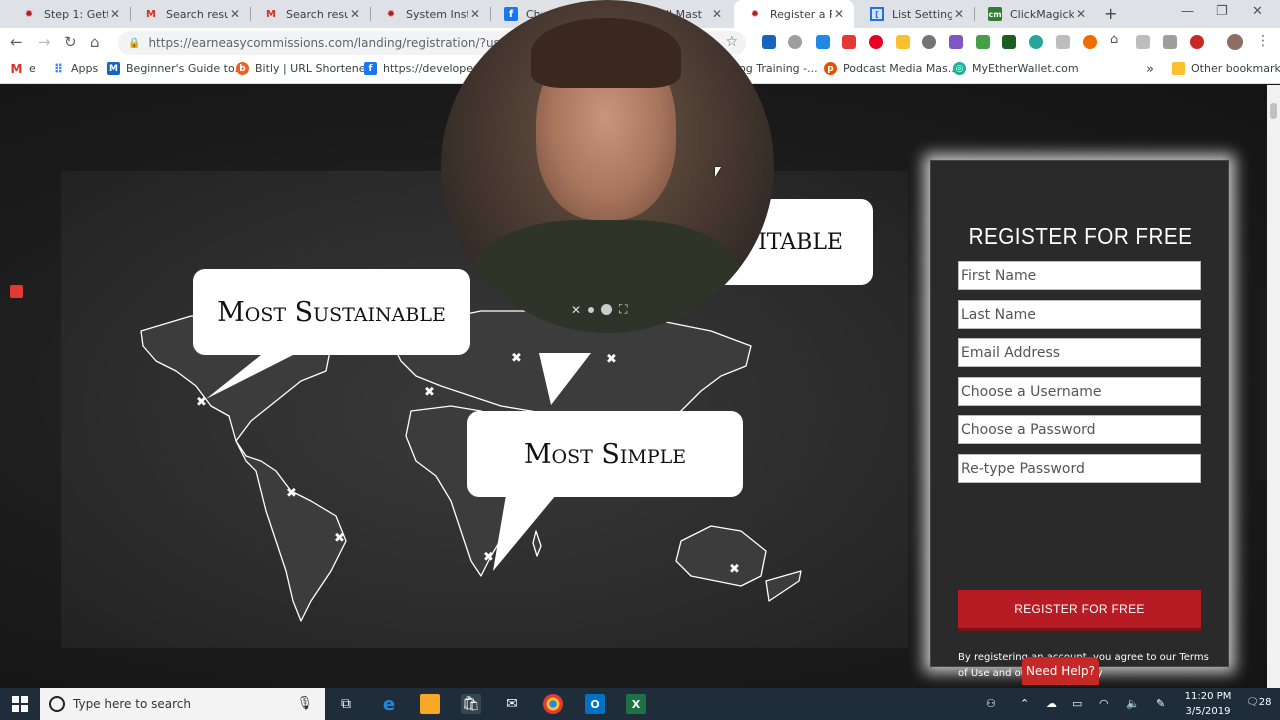 The width and height of the screenshot is (1280, 720). Describe the element at coordinates (16, 42) in the screenshot. I see `back-icon: ←` at that location.